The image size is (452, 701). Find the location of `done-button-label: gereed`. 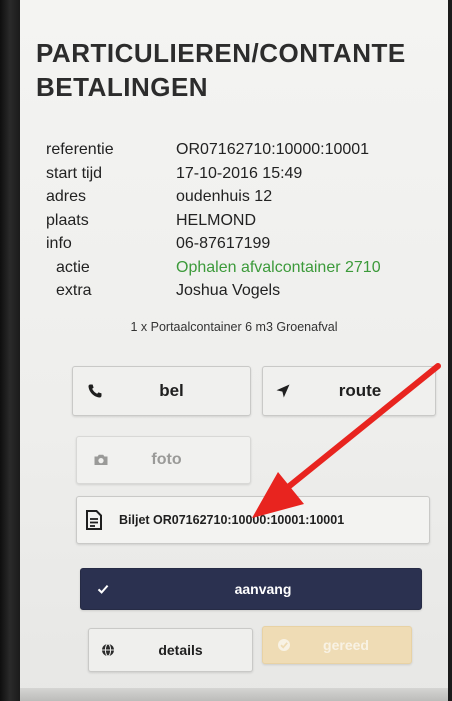

done-button-label: gereed is located at coordinates (346, 645).